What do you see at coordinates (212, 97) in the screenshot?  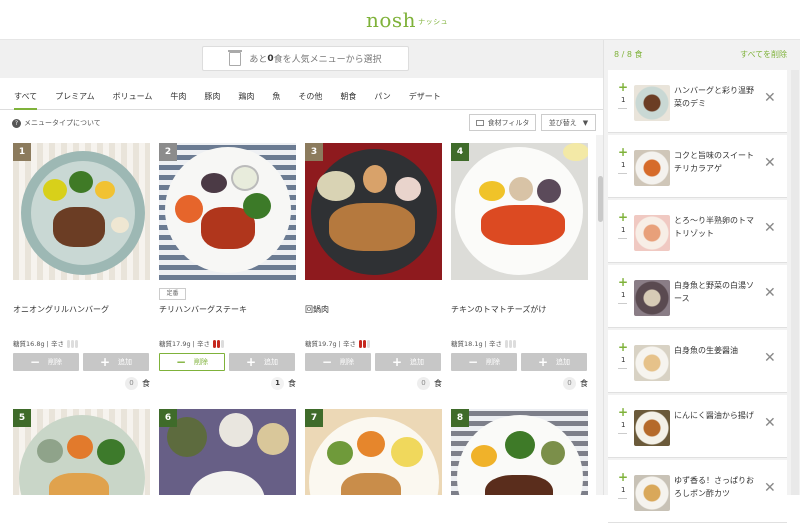 I see `tab-pork: 豚肉` at bounding box center [212, 97].